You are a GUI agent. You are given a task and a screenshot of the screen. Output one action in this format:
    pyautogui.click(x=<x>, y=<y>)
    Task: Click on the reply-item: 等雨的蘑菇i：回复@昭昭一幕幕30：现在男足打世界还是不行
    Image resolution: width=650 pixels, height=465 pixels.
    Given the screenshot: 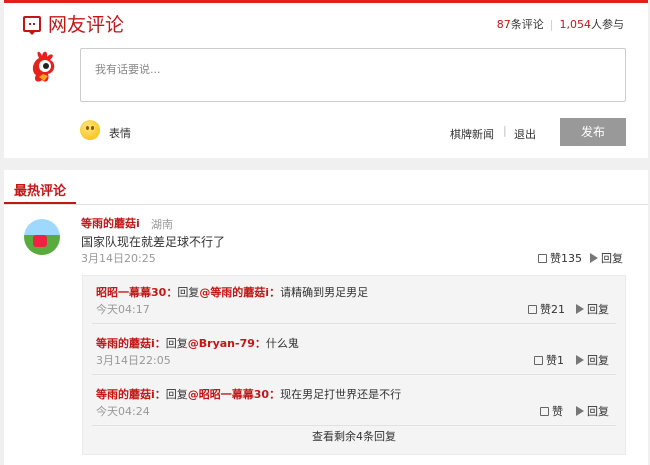 What is the action you would take?
    pyautogui.click(x=249, y=394)
    